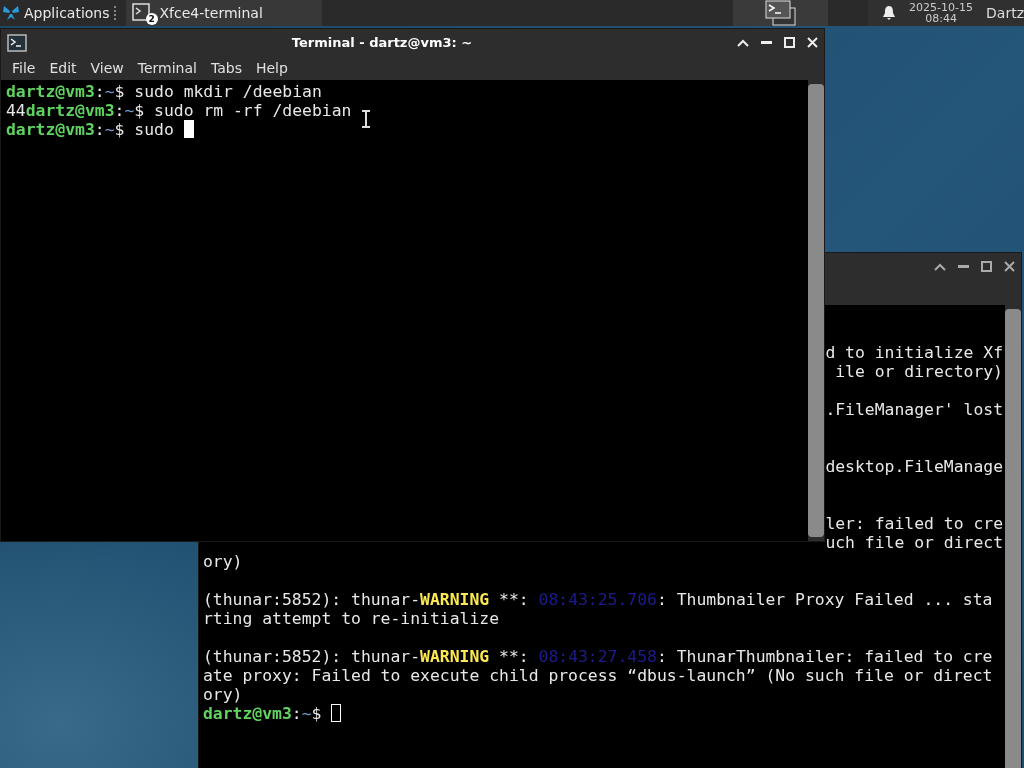 The height and width of the screenshot is (768, 1024). Describe the element at coordinates (351, 618) in the screenshot. I see `terminal-text: rting attempt to re-initialize` at that location.